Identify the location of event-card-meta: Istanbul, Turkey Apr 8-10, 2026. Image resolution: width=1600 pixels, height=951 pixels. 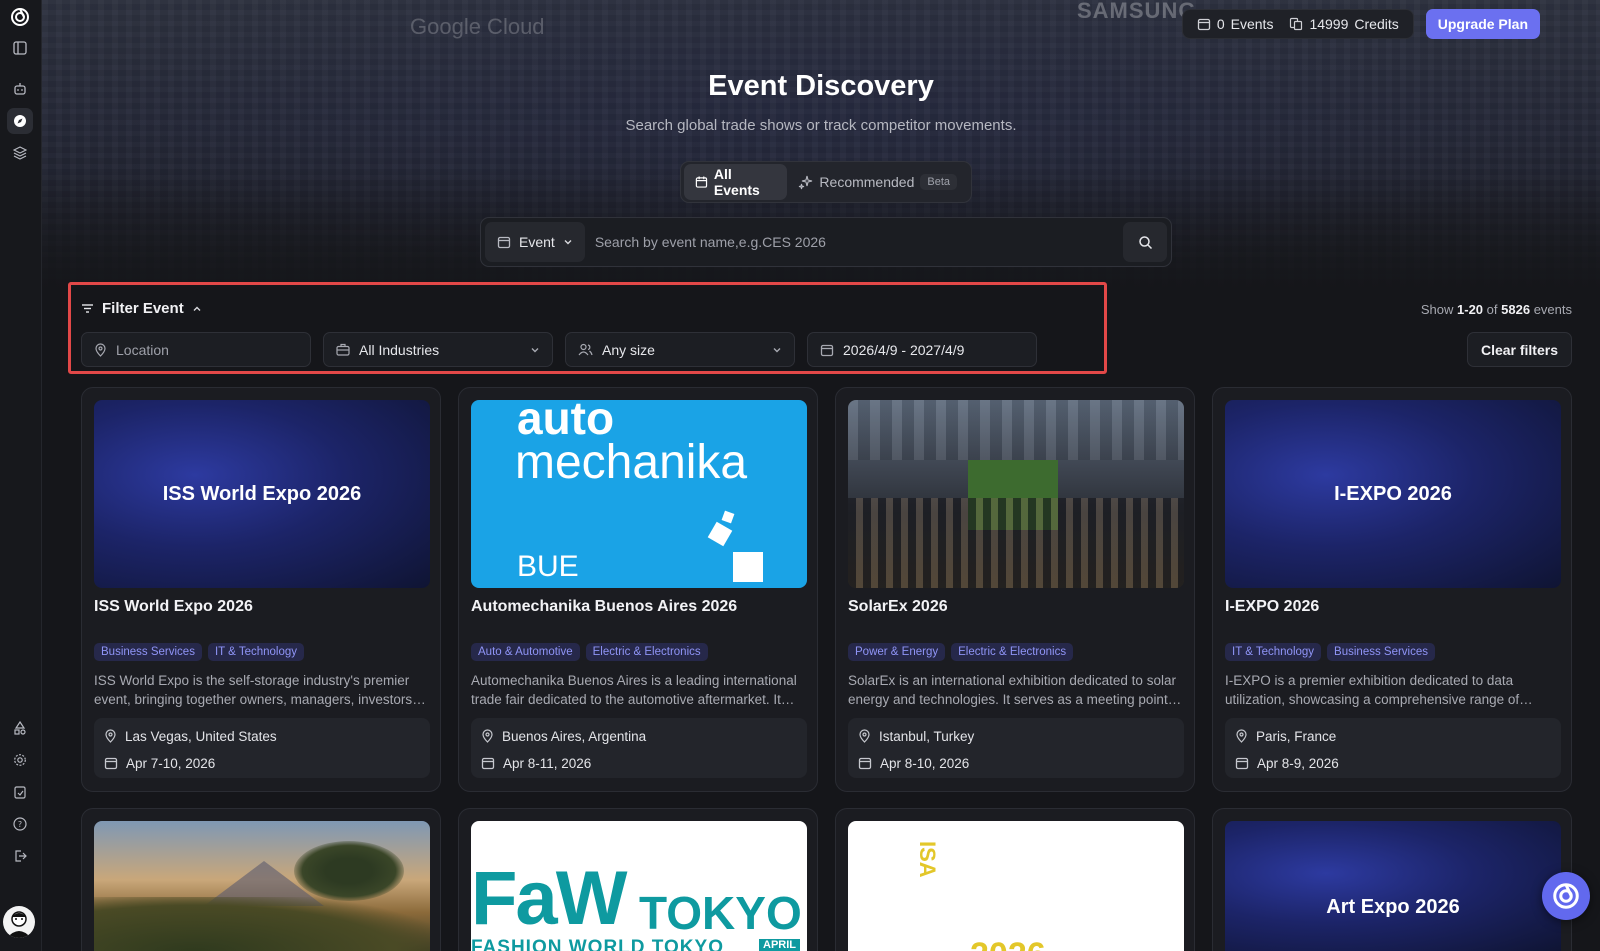
(1016, 748).